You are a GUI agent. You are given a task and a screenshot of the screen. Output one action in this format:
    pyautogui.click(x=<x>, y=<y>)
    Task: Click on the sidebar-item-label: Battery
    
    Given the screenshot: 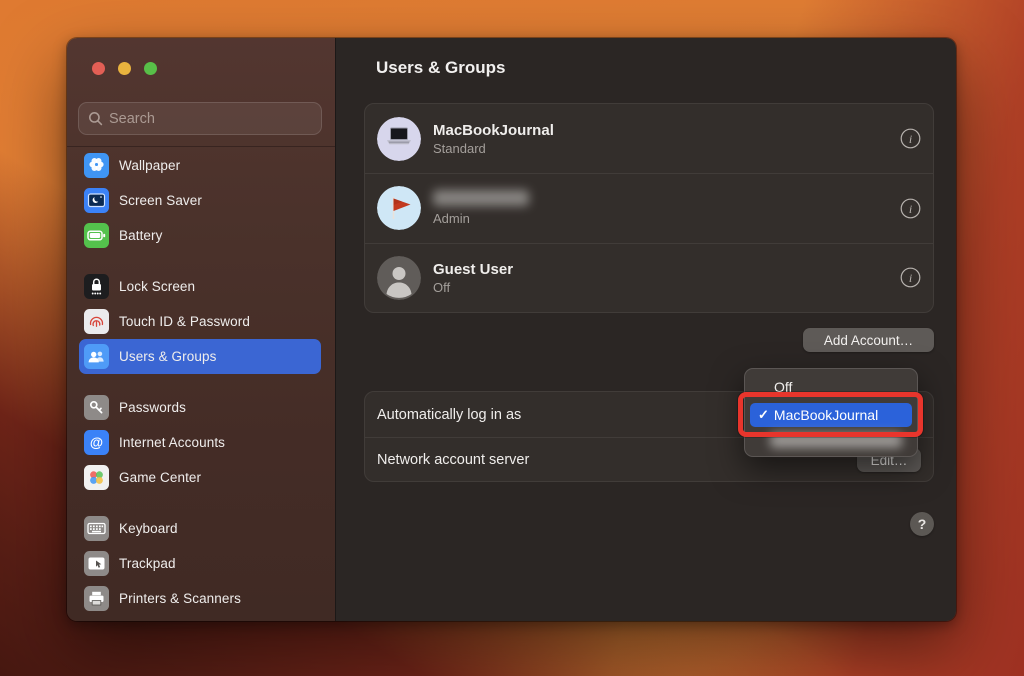 What is the action you would take?
    pyautogui.click(x=141, y=235)
    